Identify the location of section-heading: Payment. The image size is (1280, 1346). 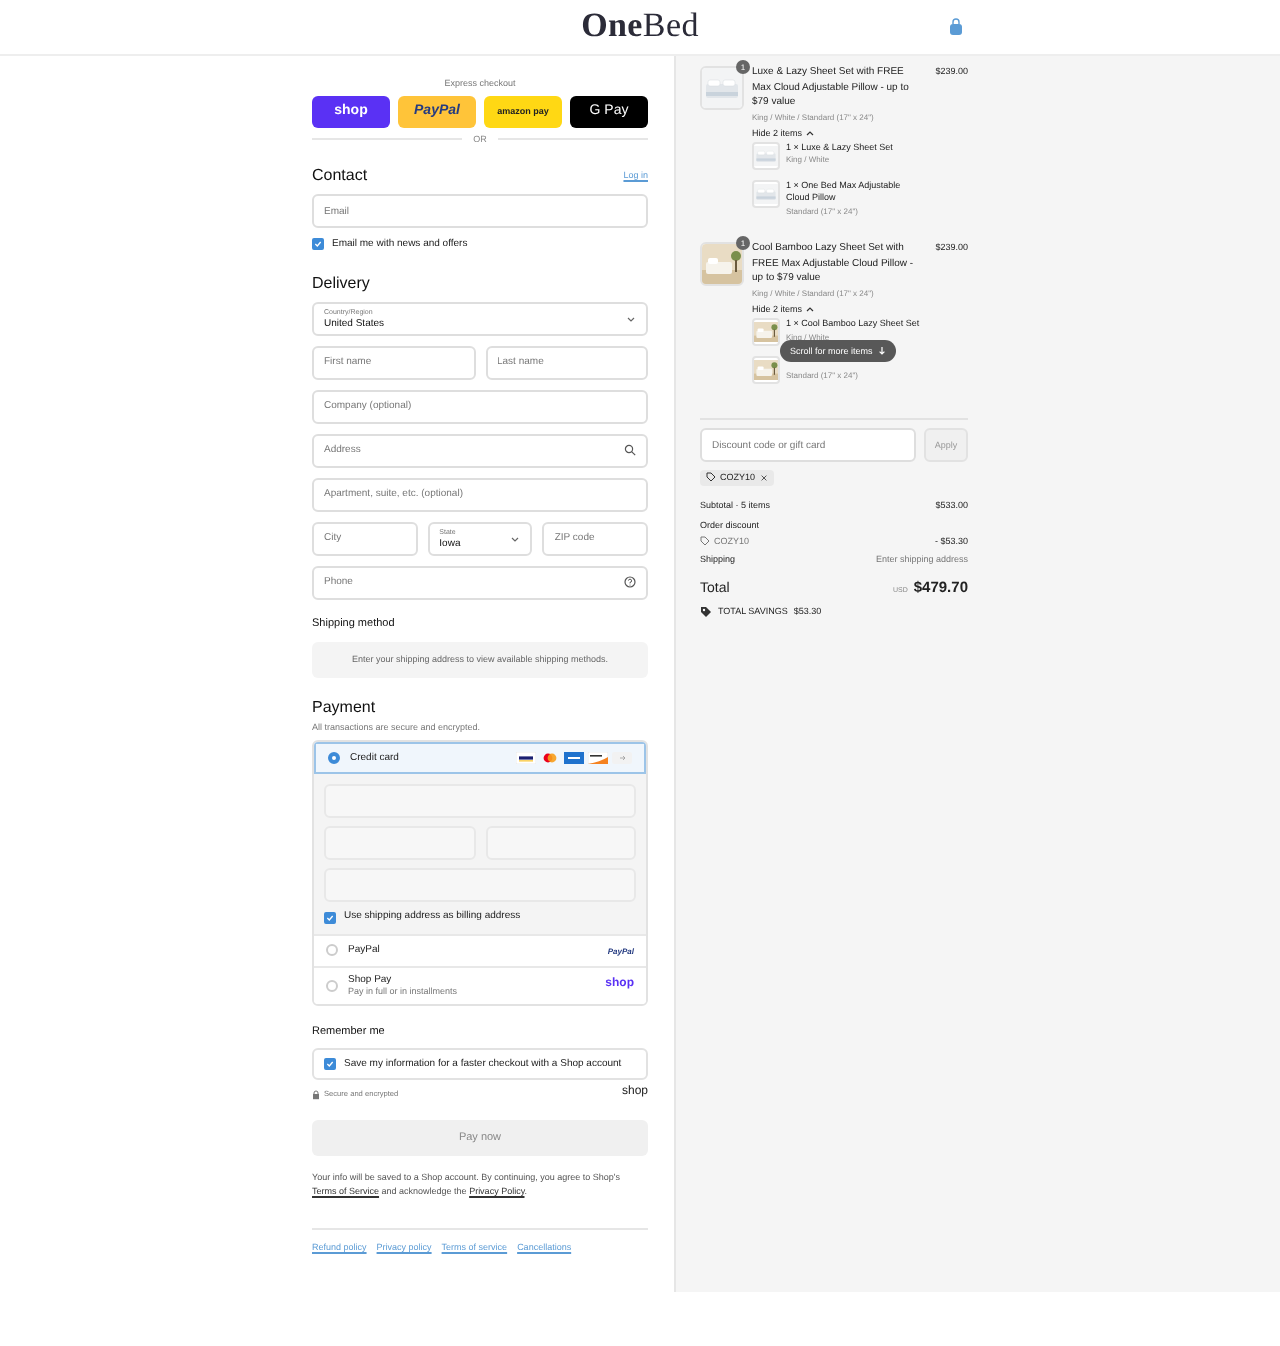
(345, 708).